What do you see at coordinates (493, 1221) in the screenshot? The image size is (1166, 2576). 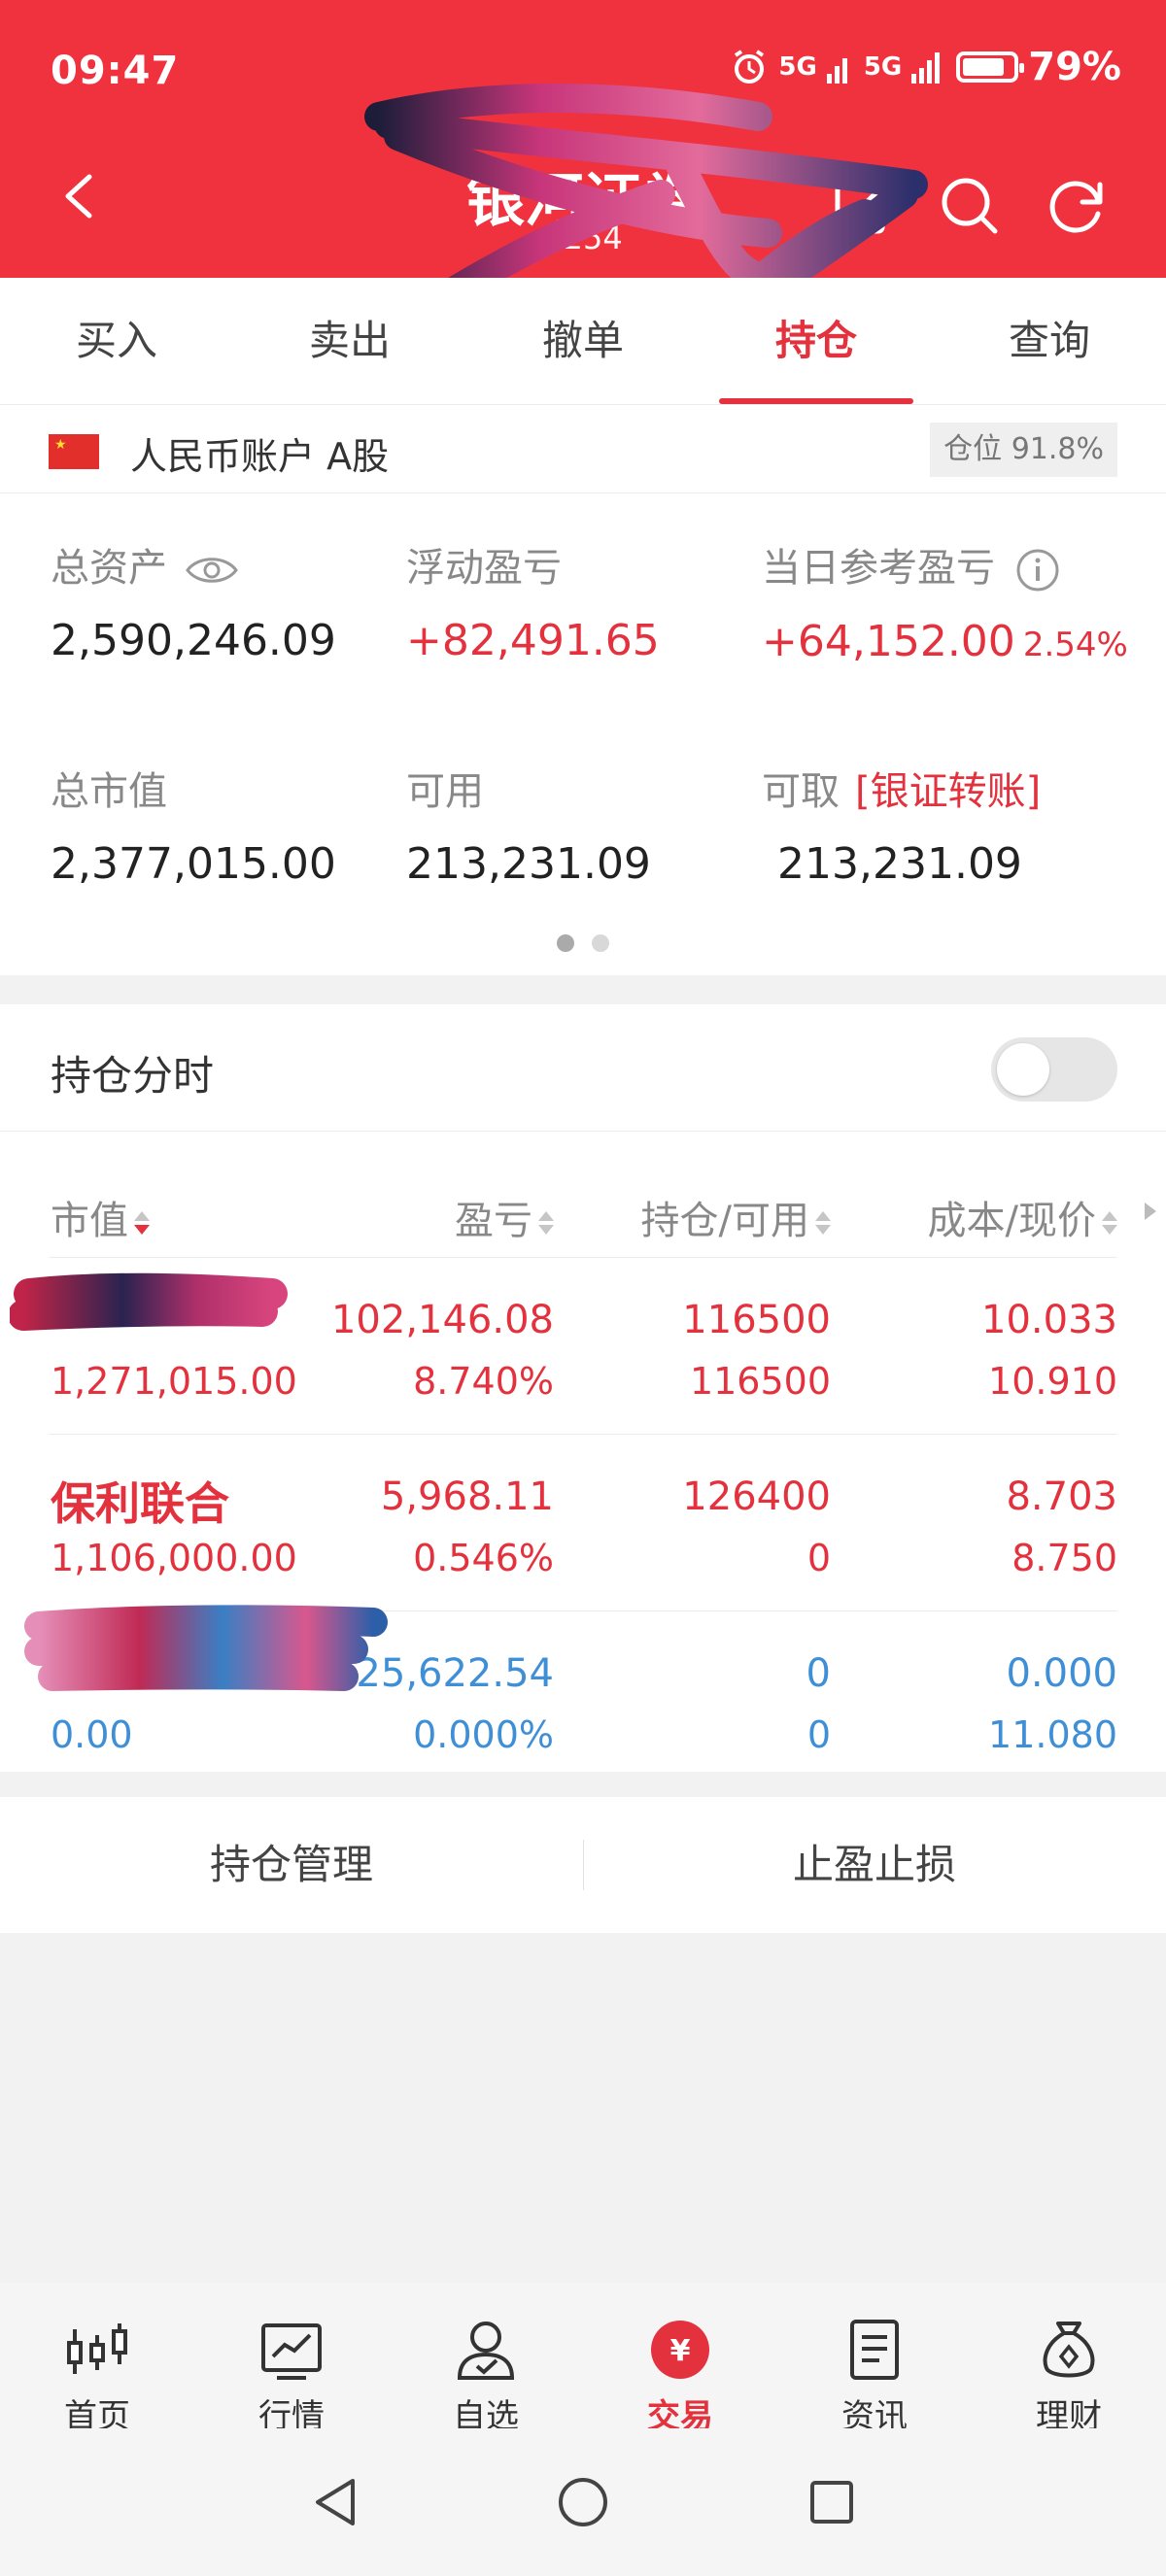 I see `col-pl-label: 盈亏` at bounding box center [493, 1221].